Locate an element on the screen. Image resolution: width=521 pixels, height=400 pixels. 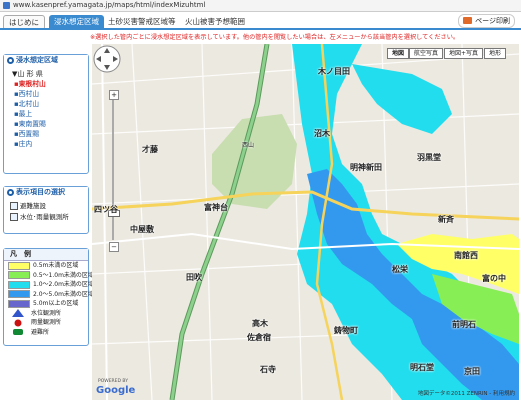
legend-item: 0.5m未満の区域 is located at coordinates (46, 266).